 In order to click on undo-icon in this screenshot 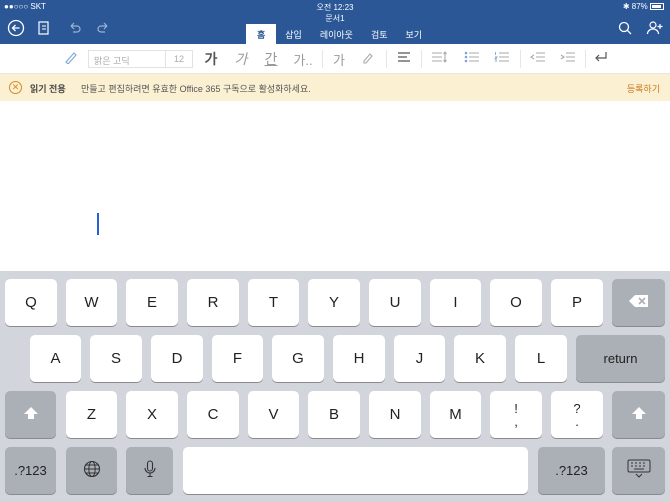, I will do `click(74, 30)`.